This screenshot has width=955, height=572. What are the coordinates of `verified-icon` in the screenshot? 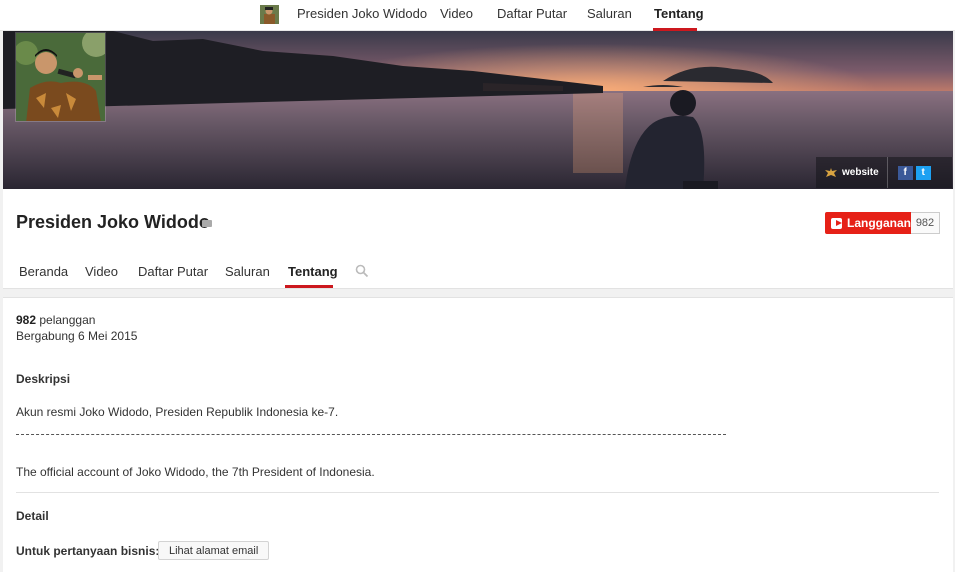 It's located at (207, 223).